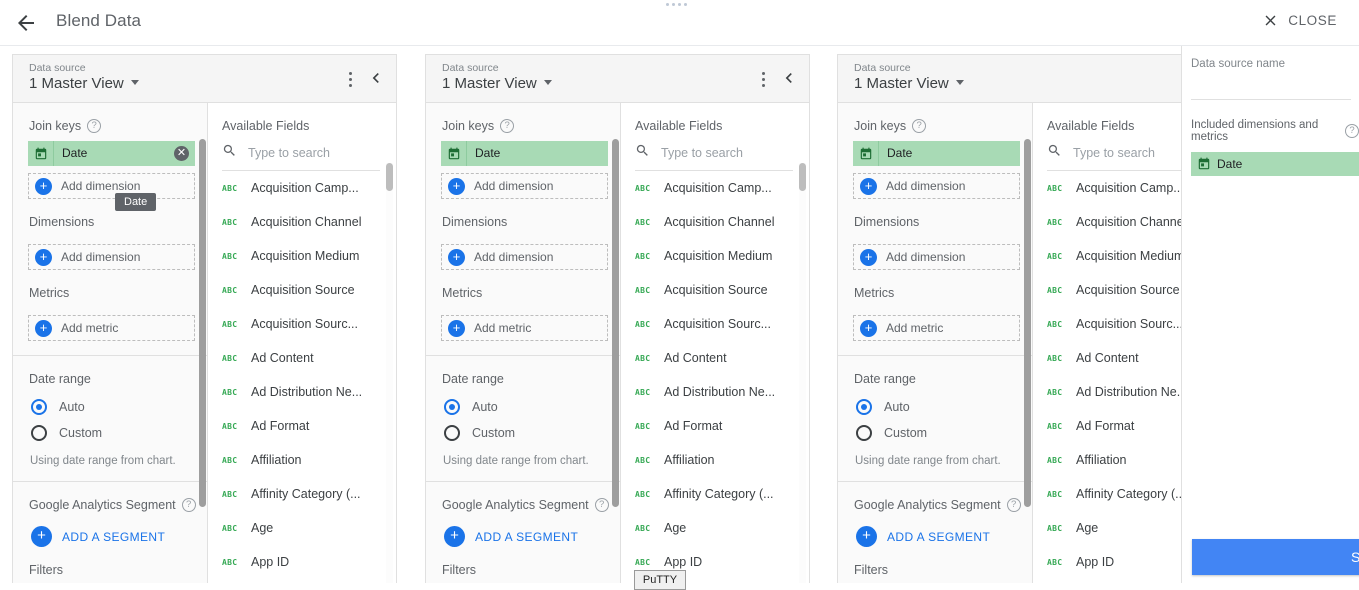 This screenshot has height=590, width=1359. I want to click on data-source-name-input, so click(1271, 91).